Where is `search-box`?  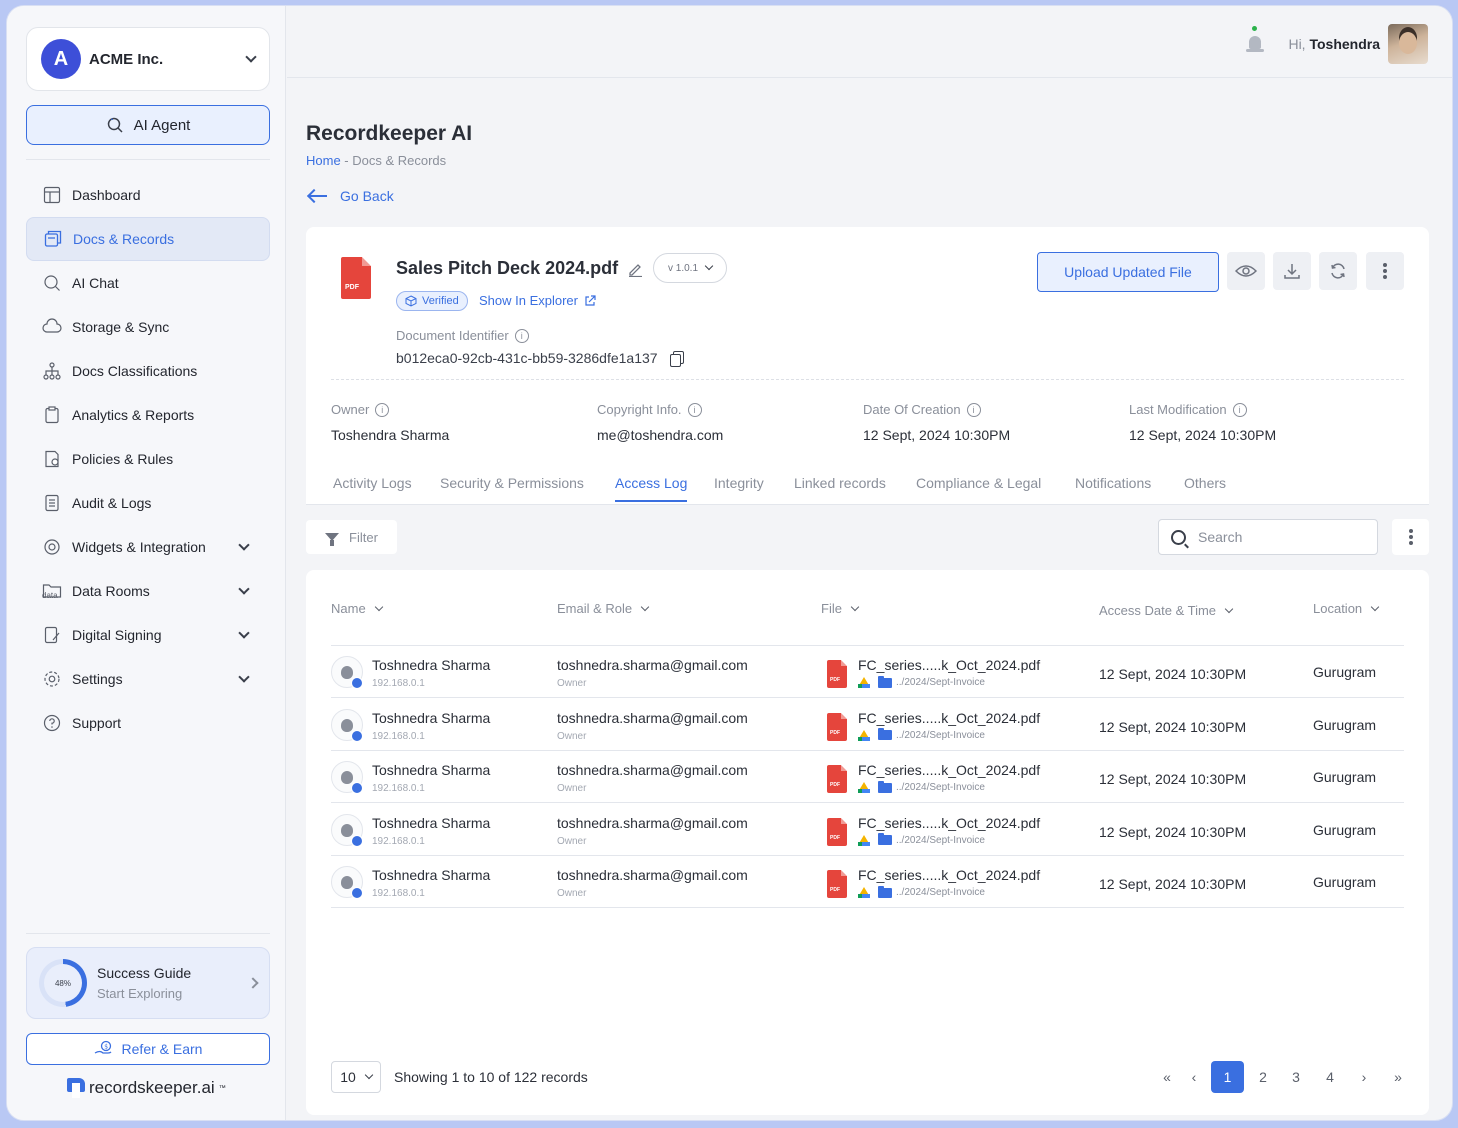
search-box is located at coordinates (1268, 537).